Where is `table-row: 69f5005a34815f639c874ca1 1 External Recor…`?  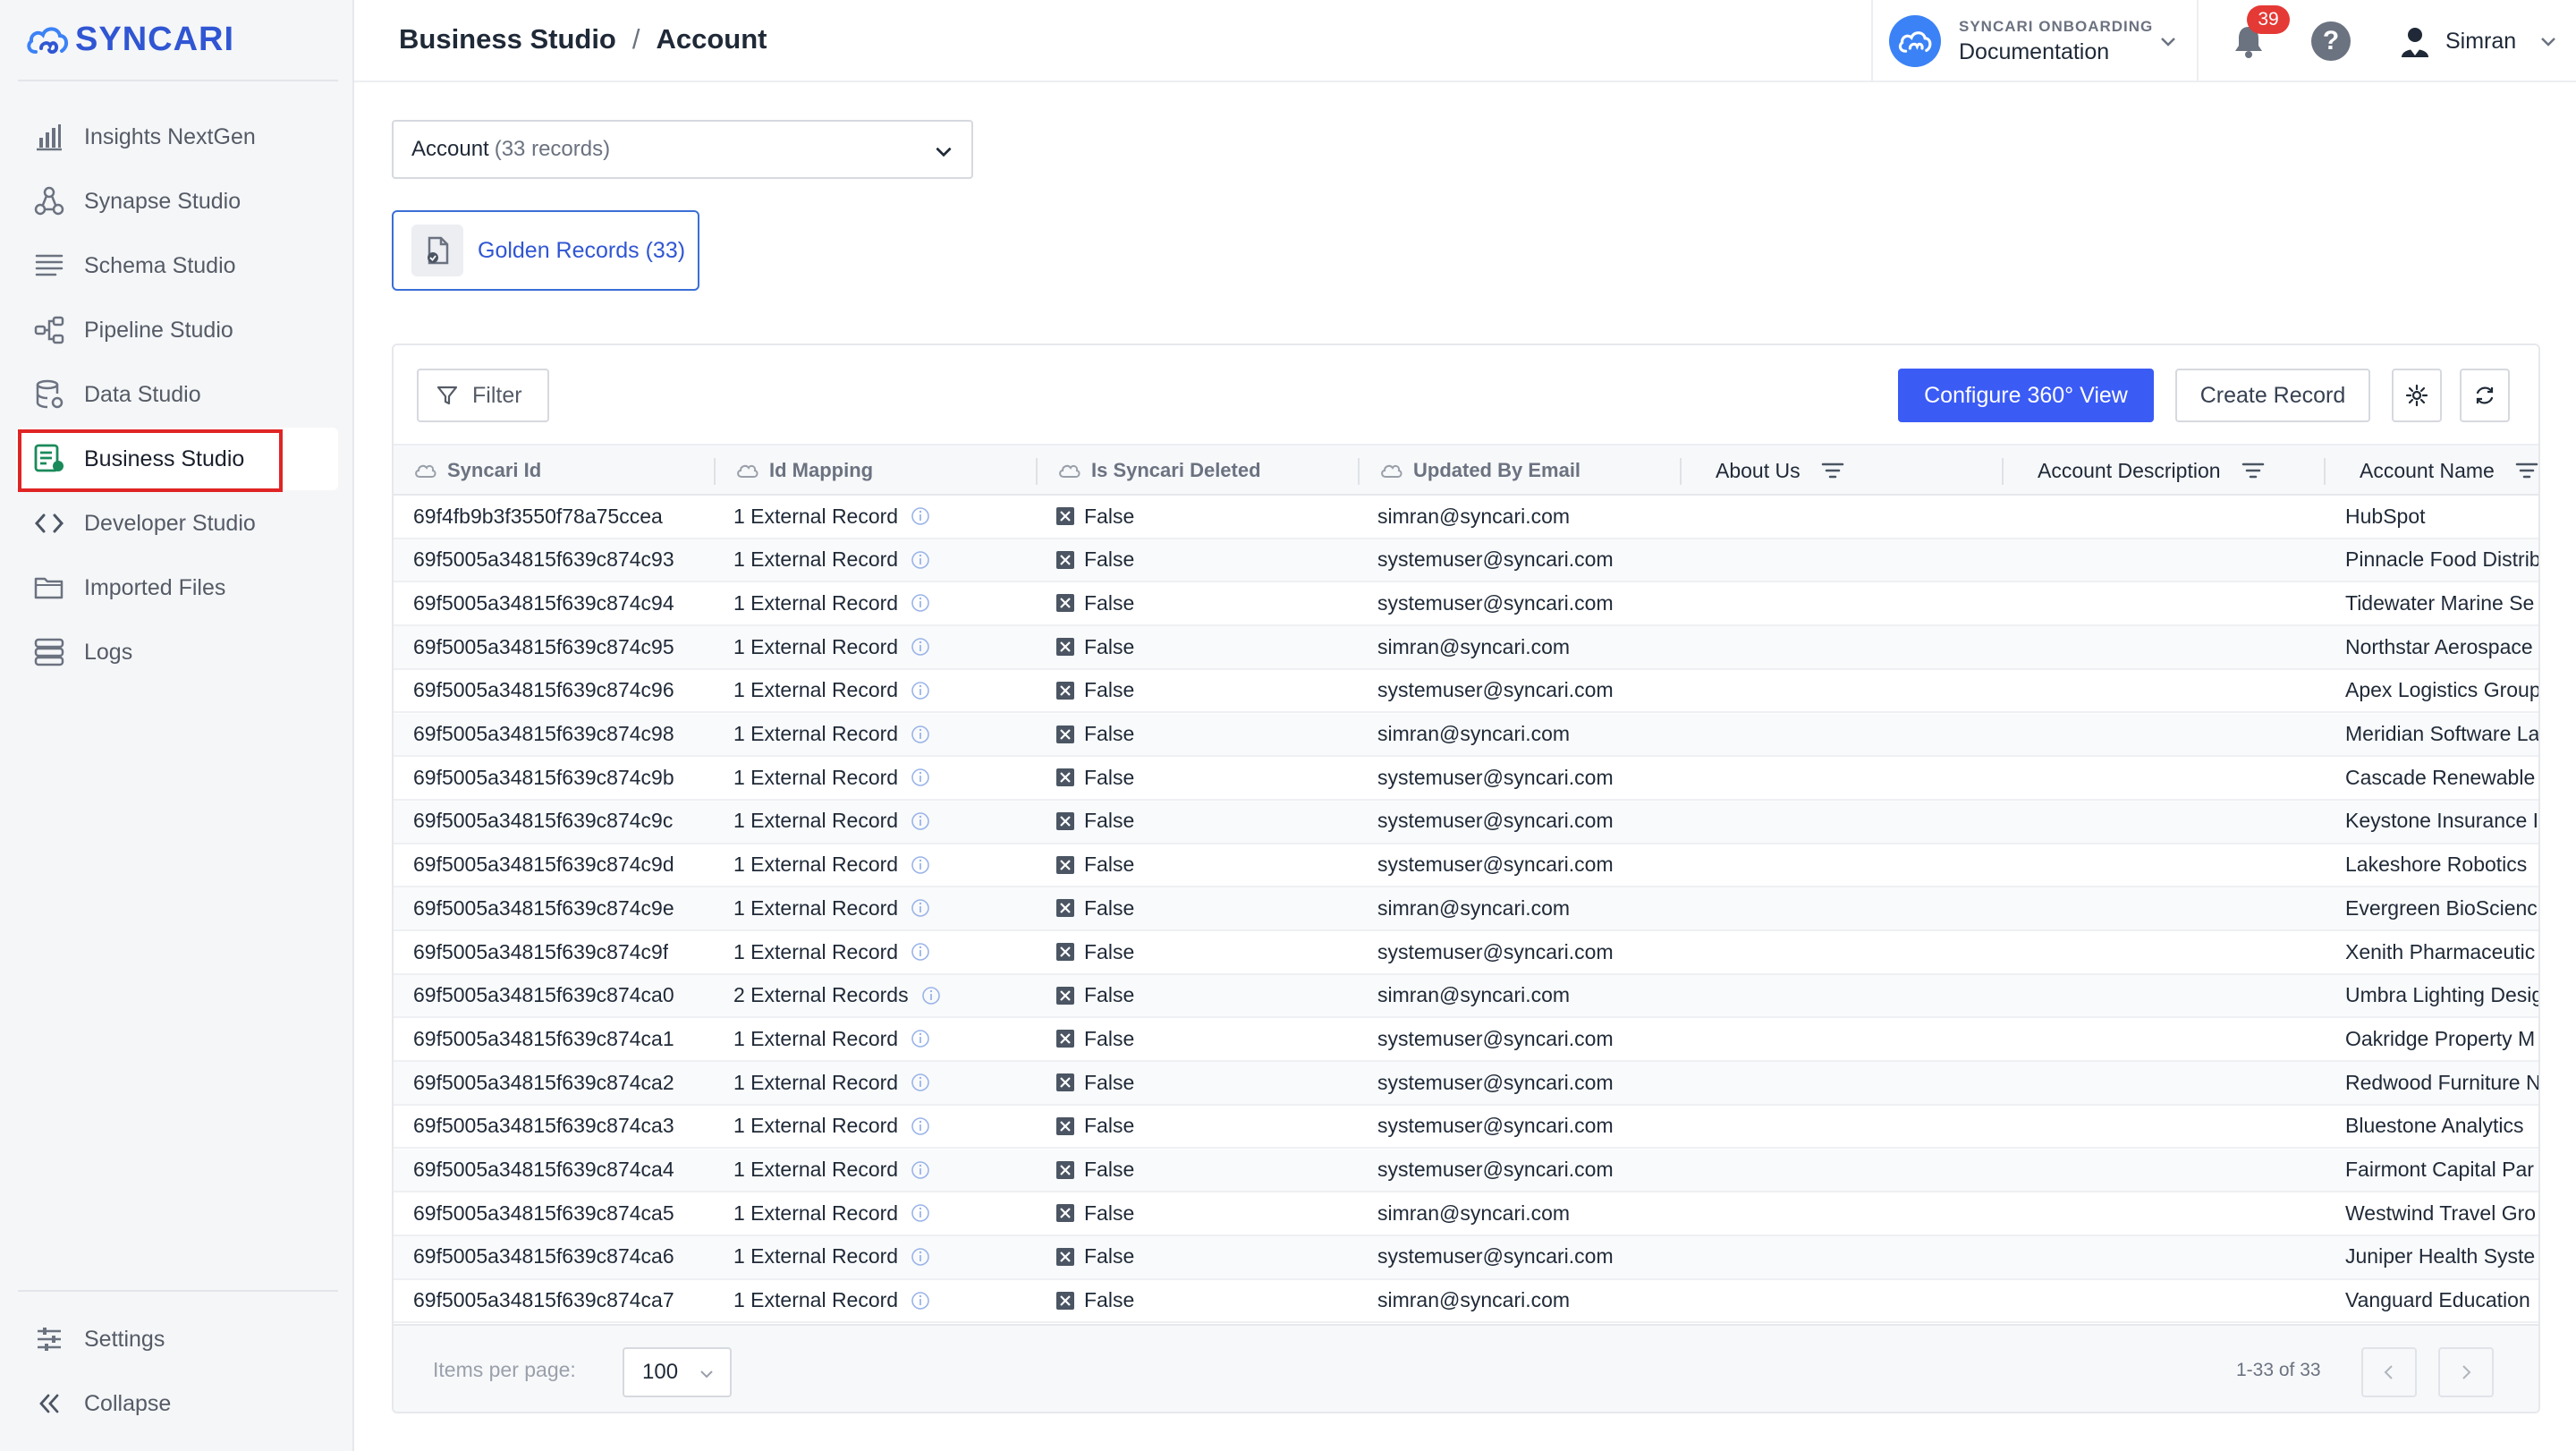 table-row: 69f5005a34815f639c874ca1 1 External Recor… is located at coordinates (1466, 1040).